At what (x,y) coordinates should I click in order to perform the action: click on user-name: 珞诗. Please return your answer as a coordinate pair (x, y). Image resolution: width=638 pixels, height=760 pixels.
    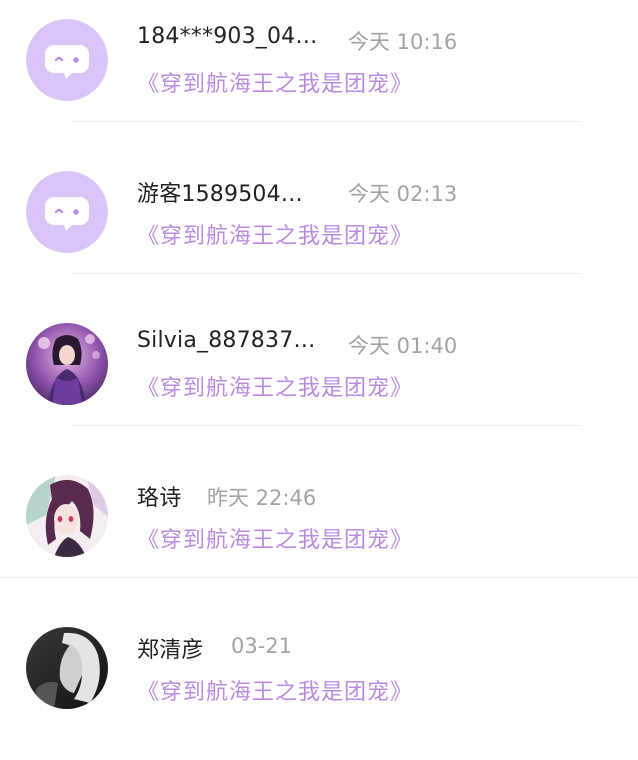
    Looking at the image, I should click on (159, 496).